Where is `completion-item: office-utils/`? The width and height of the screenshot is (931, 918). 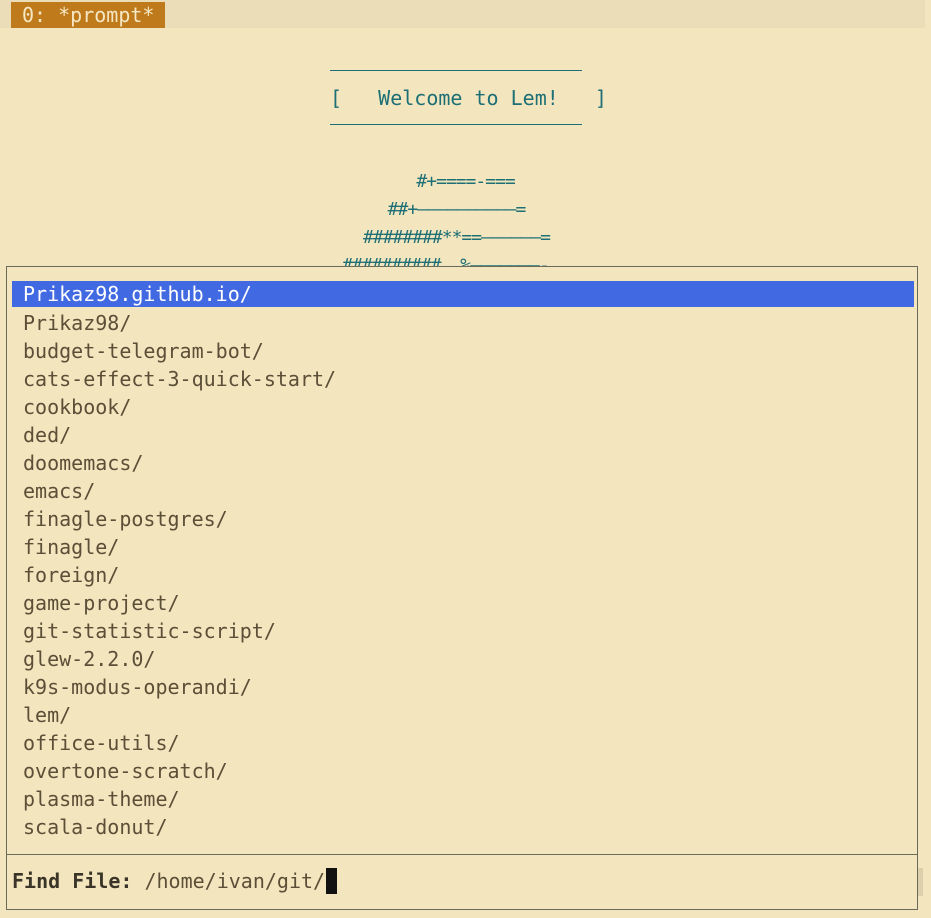
completion-item: office-utils/ is located at coordinates (463, 743).